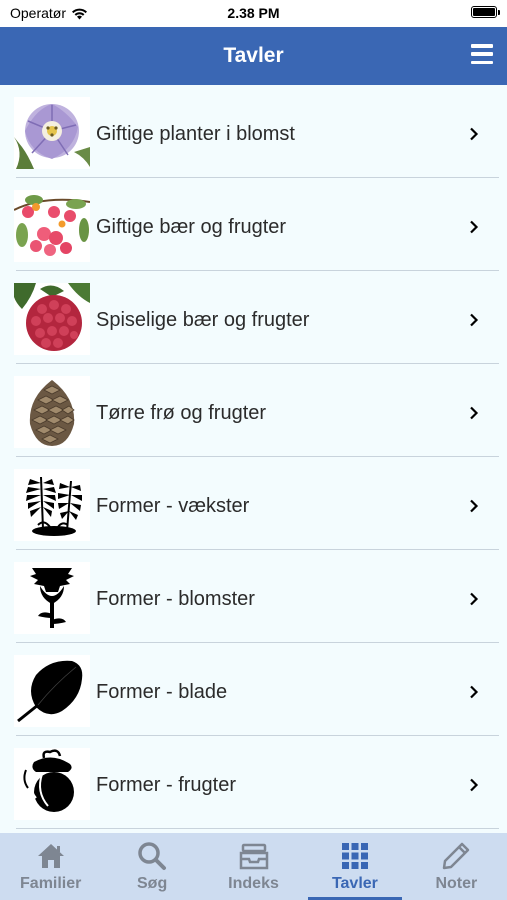  What do you see at coordinates (191, 227) in the screenshot?
I see `list-item-label: Giftige bær og frugter` at bounding box center [191, 227].